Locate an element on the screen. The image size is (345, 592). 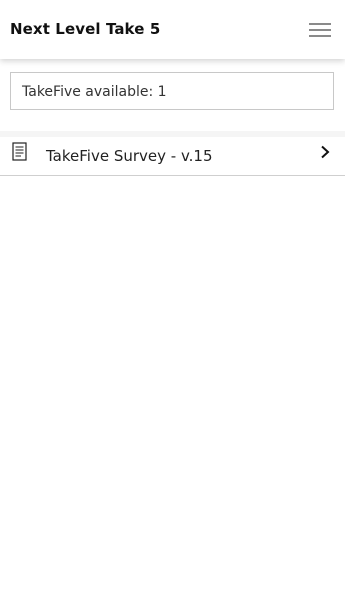
survey-list: TakeFive Survey - v.15 is located at coordinates (172, 153).